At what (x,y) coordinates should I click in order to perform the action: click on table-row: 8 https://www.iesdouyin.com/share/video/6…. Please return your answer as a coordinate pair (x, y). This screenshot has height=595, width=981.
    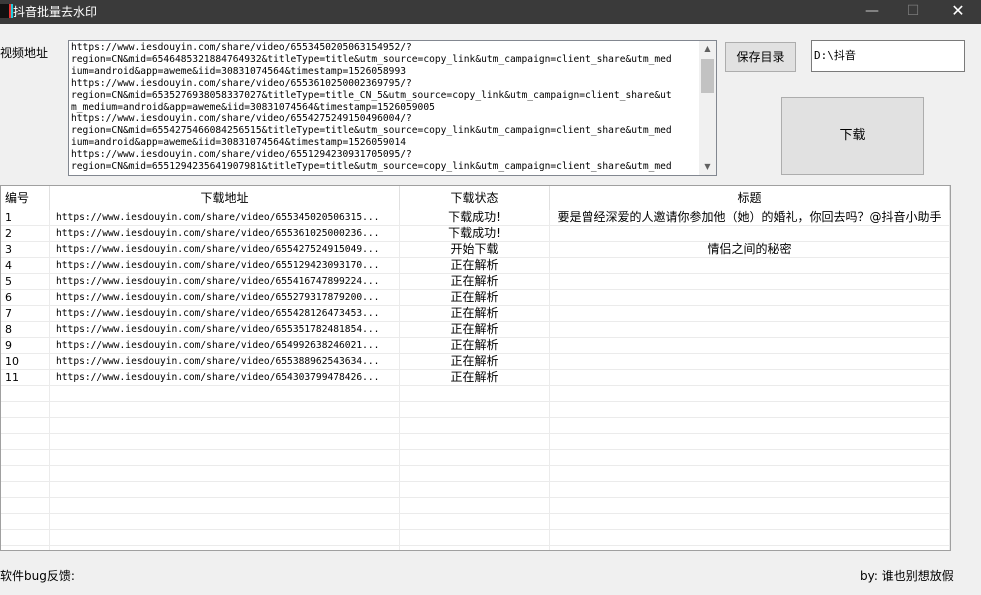
    Looking at the image, I should click on (475, 330).